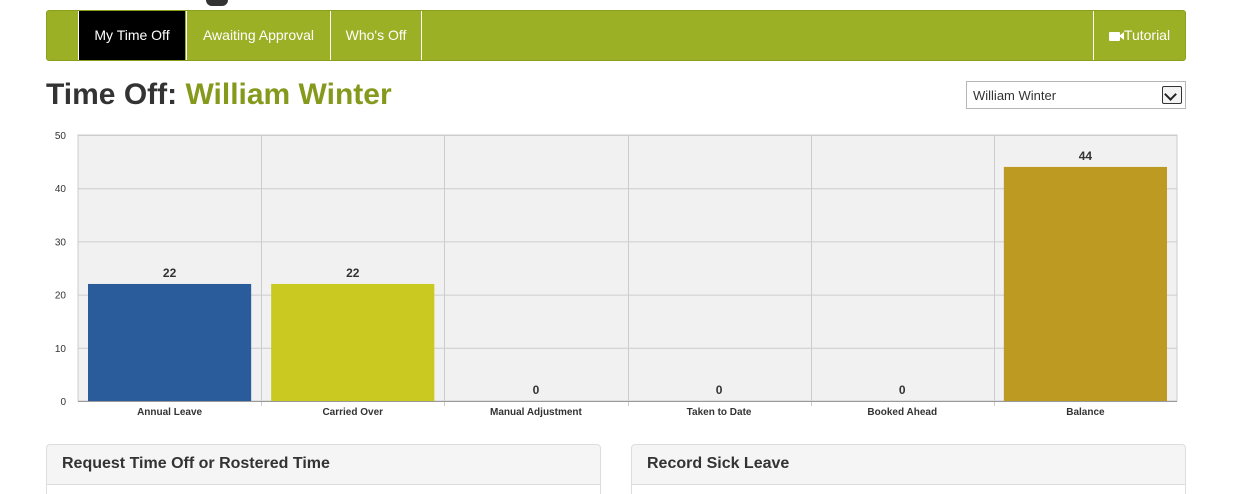 The width and height of the screenshot is (1236, 494). What do you see at coordinates (1147, 35) in the screenshot?
I see `tutorial-label: Tutorial` at bounding box center [1147, 35].